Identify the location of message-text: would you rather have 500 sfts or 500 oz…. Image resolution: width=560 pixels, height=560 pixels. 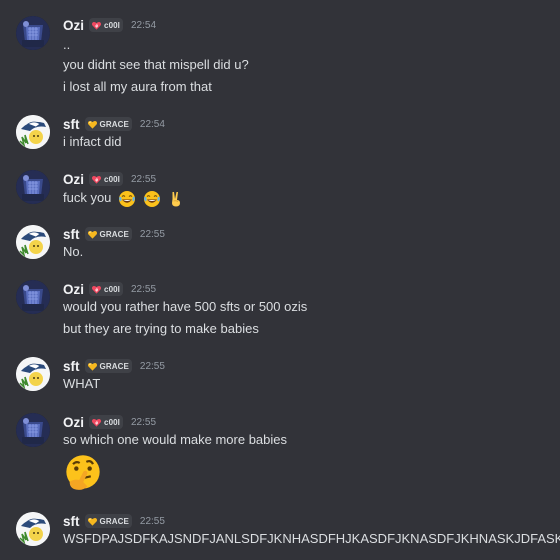
(185, 306).